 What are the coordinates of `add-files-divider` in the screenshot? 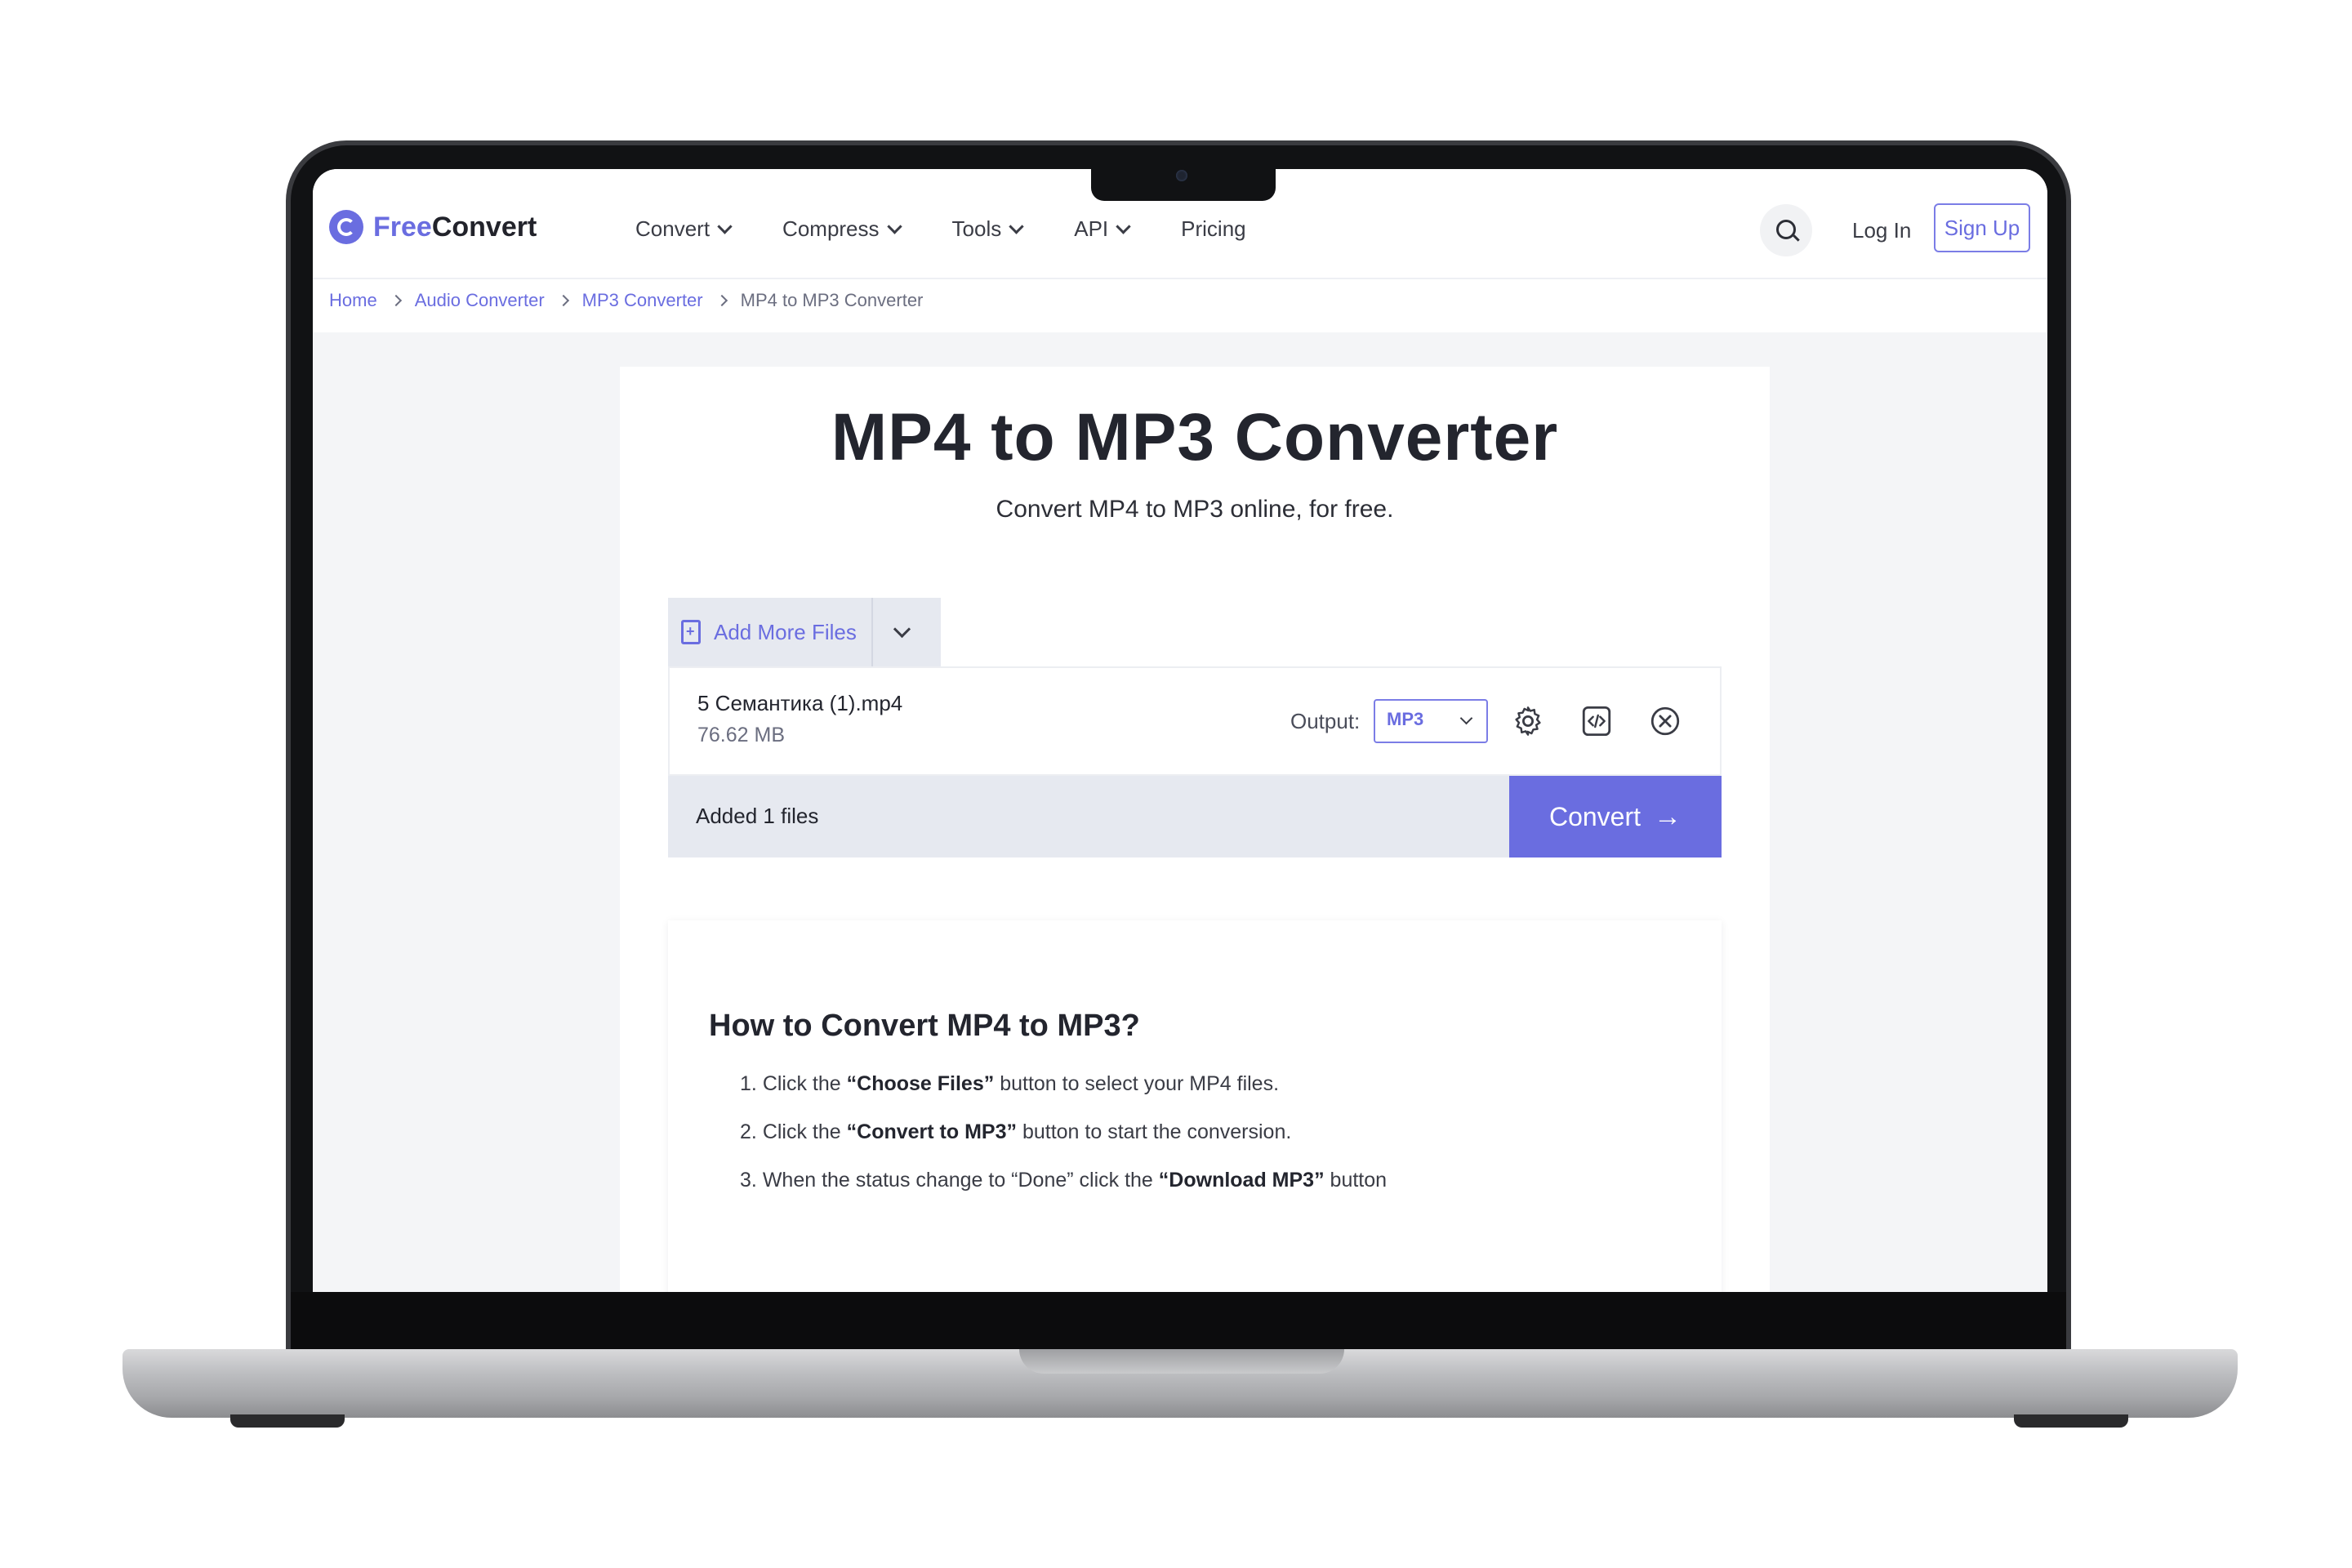 It's located at (872, 632).